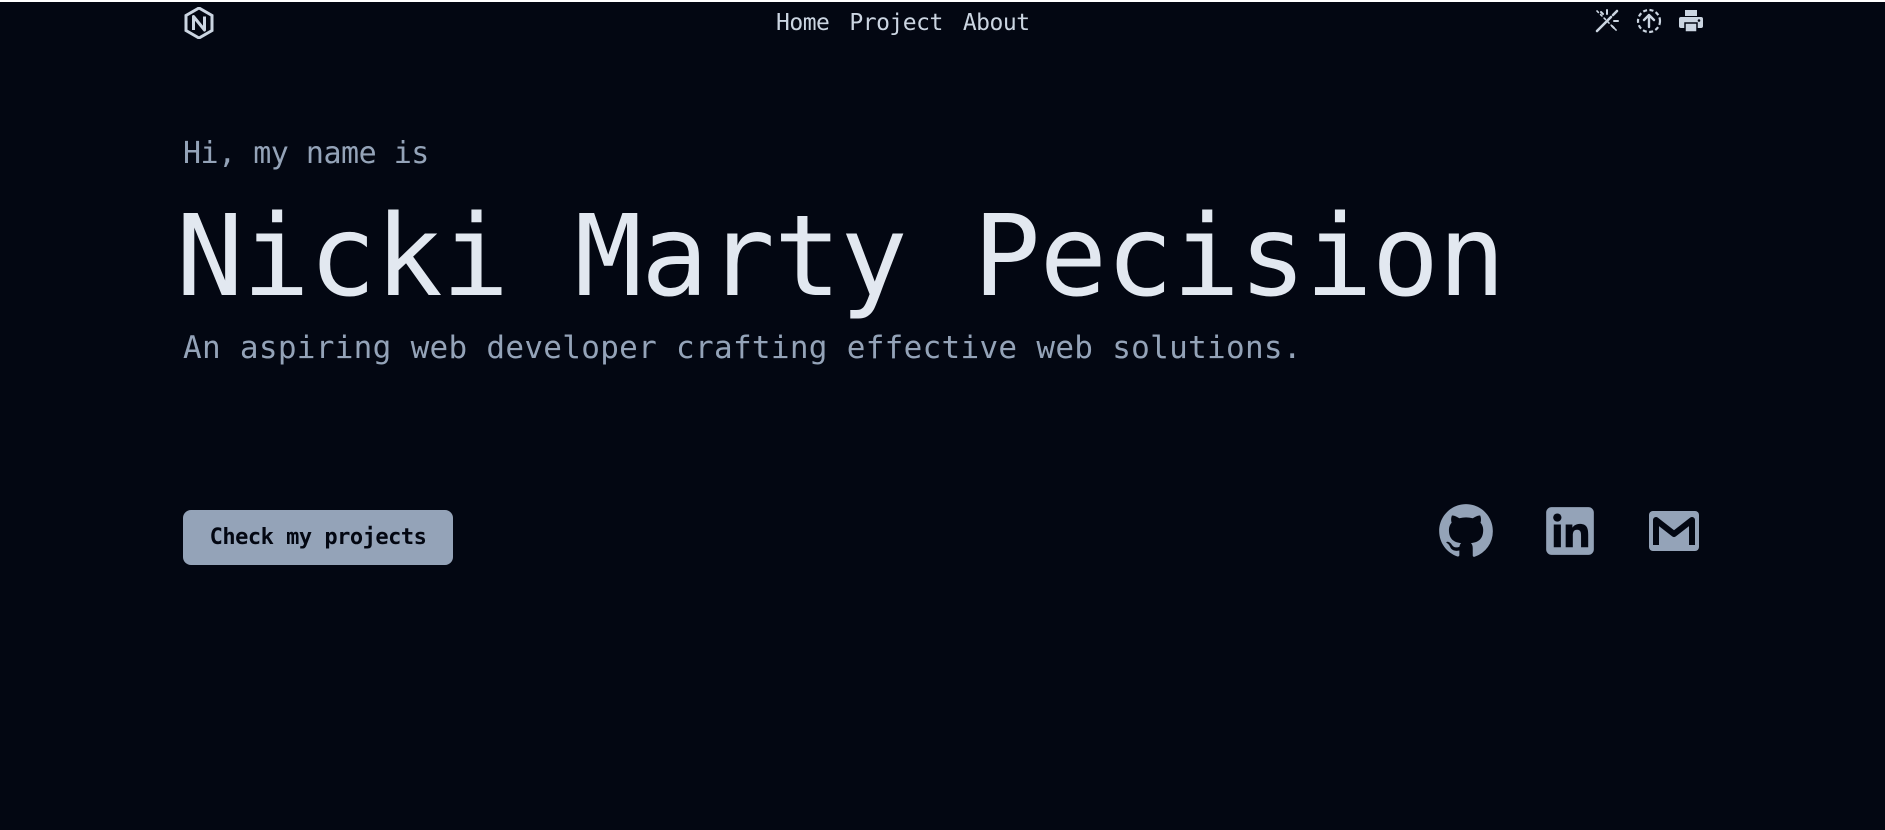 The width and height of the screenshot is (1885, 830). Describe the element at coordinates (1607, 21) in the screenshot. I see `theme-toggle-icon` at that location.